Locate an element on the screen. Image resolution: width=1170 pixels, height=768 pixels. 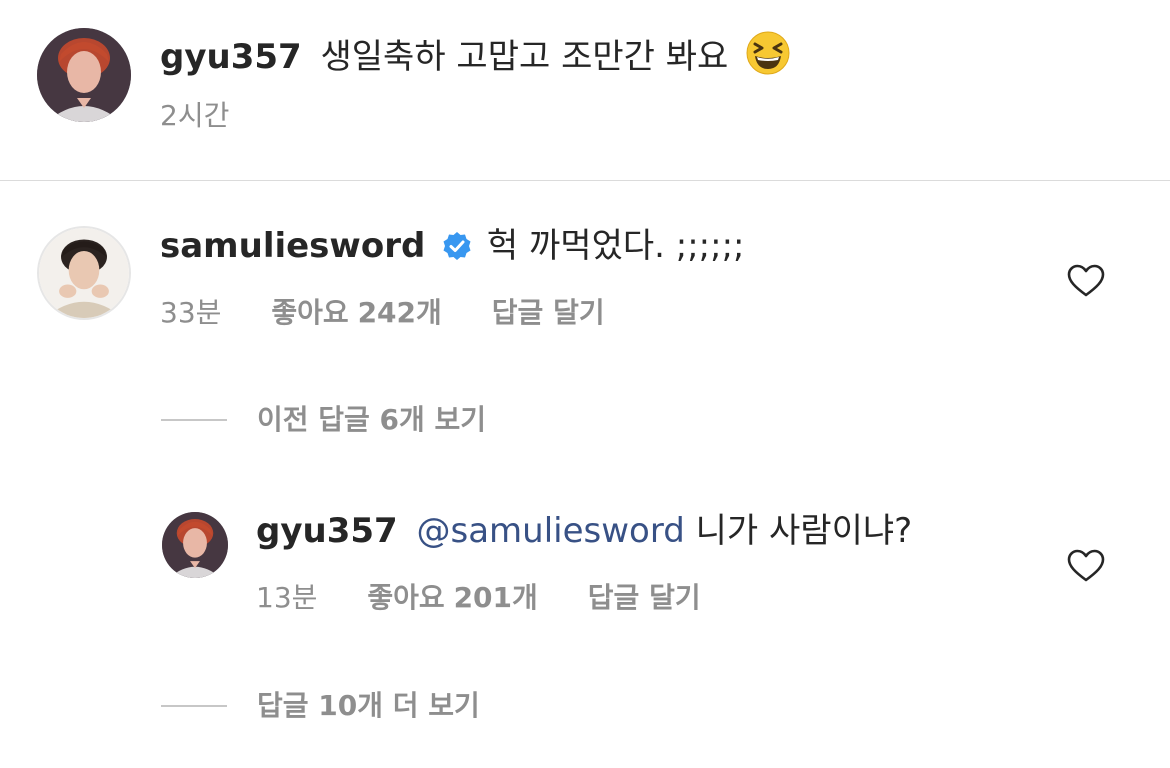
comment-meta: 33분 좋아요 242개 답글 달기 is located at coordinates (382, 313).